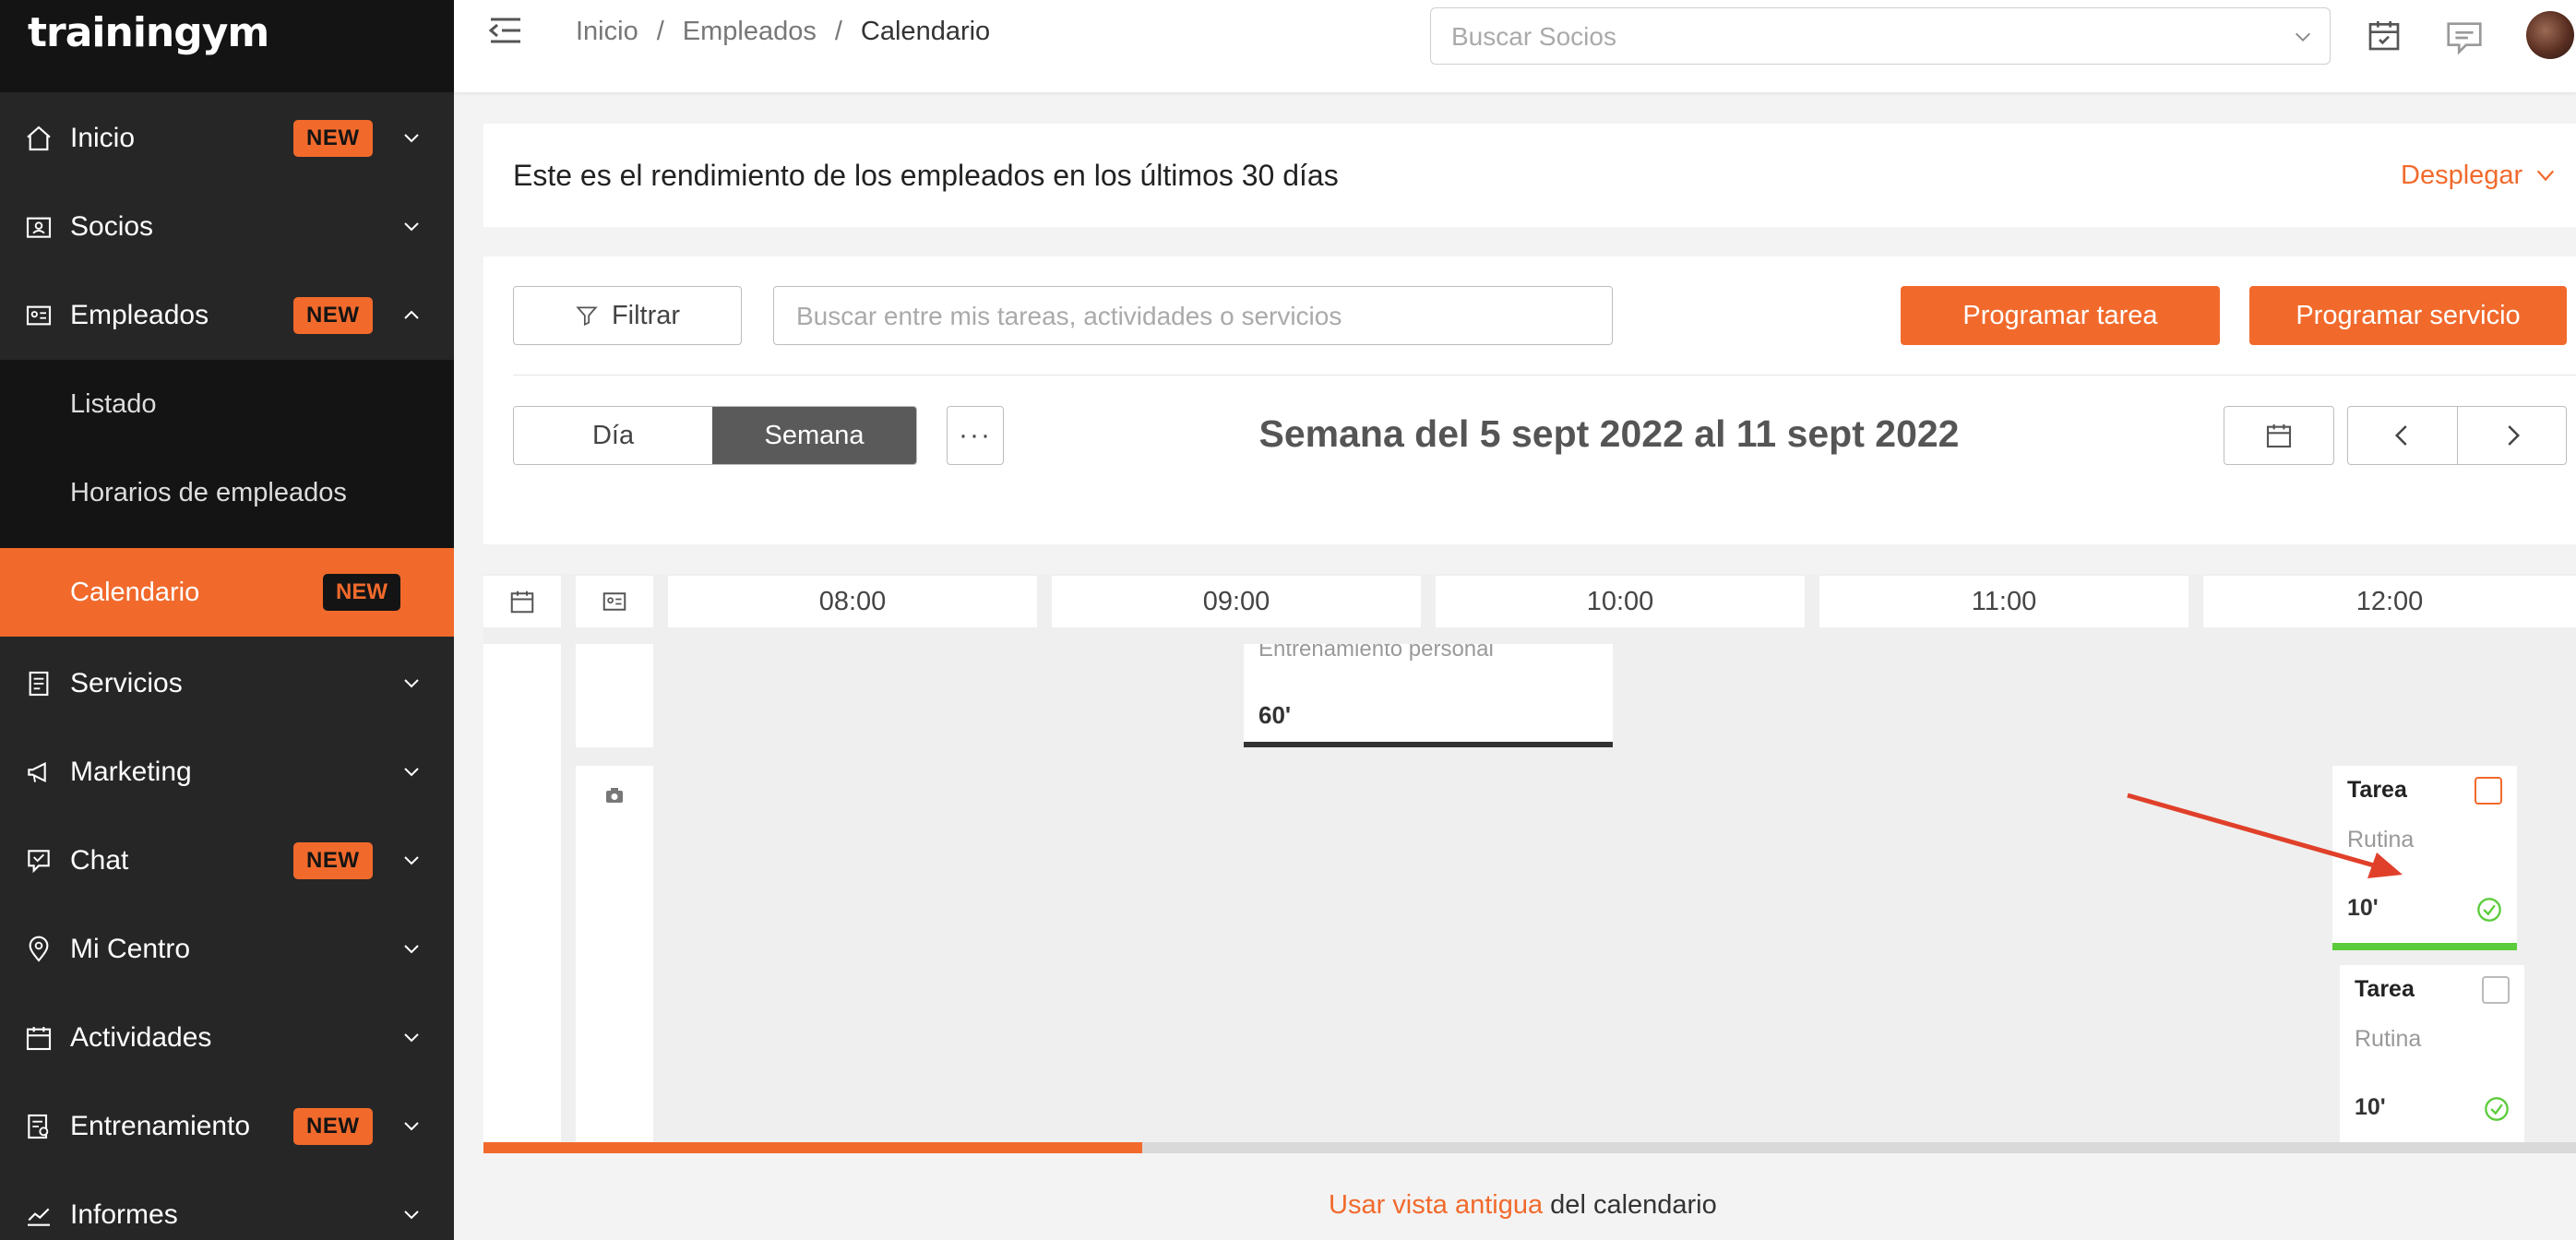 The width and height of the screenshot is (2576, 1240). I want to click on date-picker-button, so click(2279, 436).